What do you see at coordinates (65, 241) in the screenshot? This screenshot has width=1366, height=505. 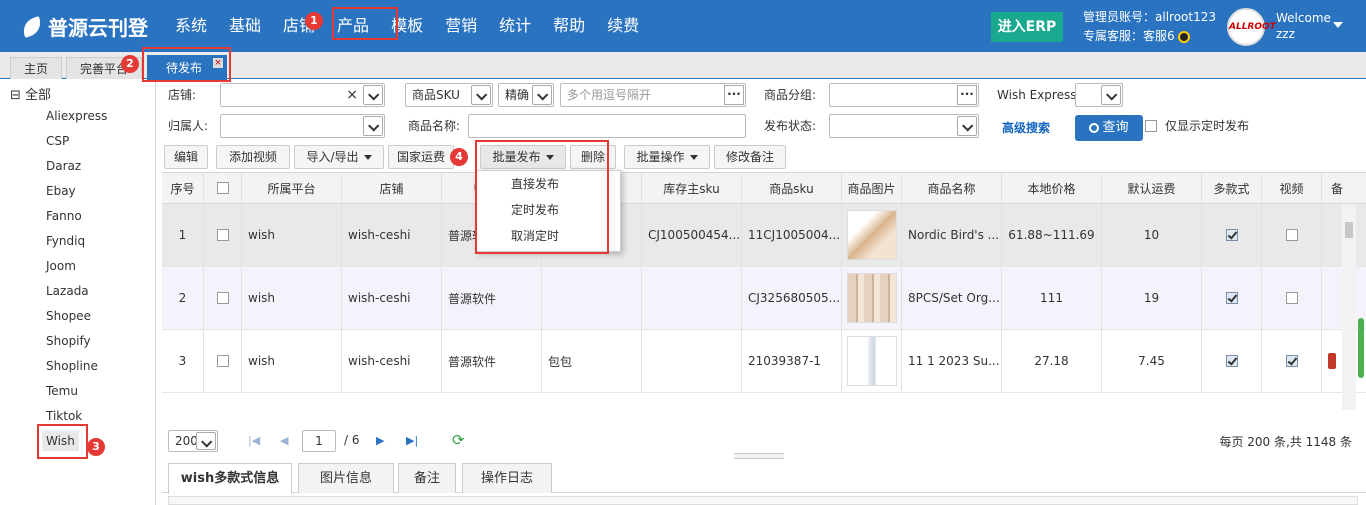 I see `tree-item-fyndiq: Fyndiq` at bounding box center [65, 241].